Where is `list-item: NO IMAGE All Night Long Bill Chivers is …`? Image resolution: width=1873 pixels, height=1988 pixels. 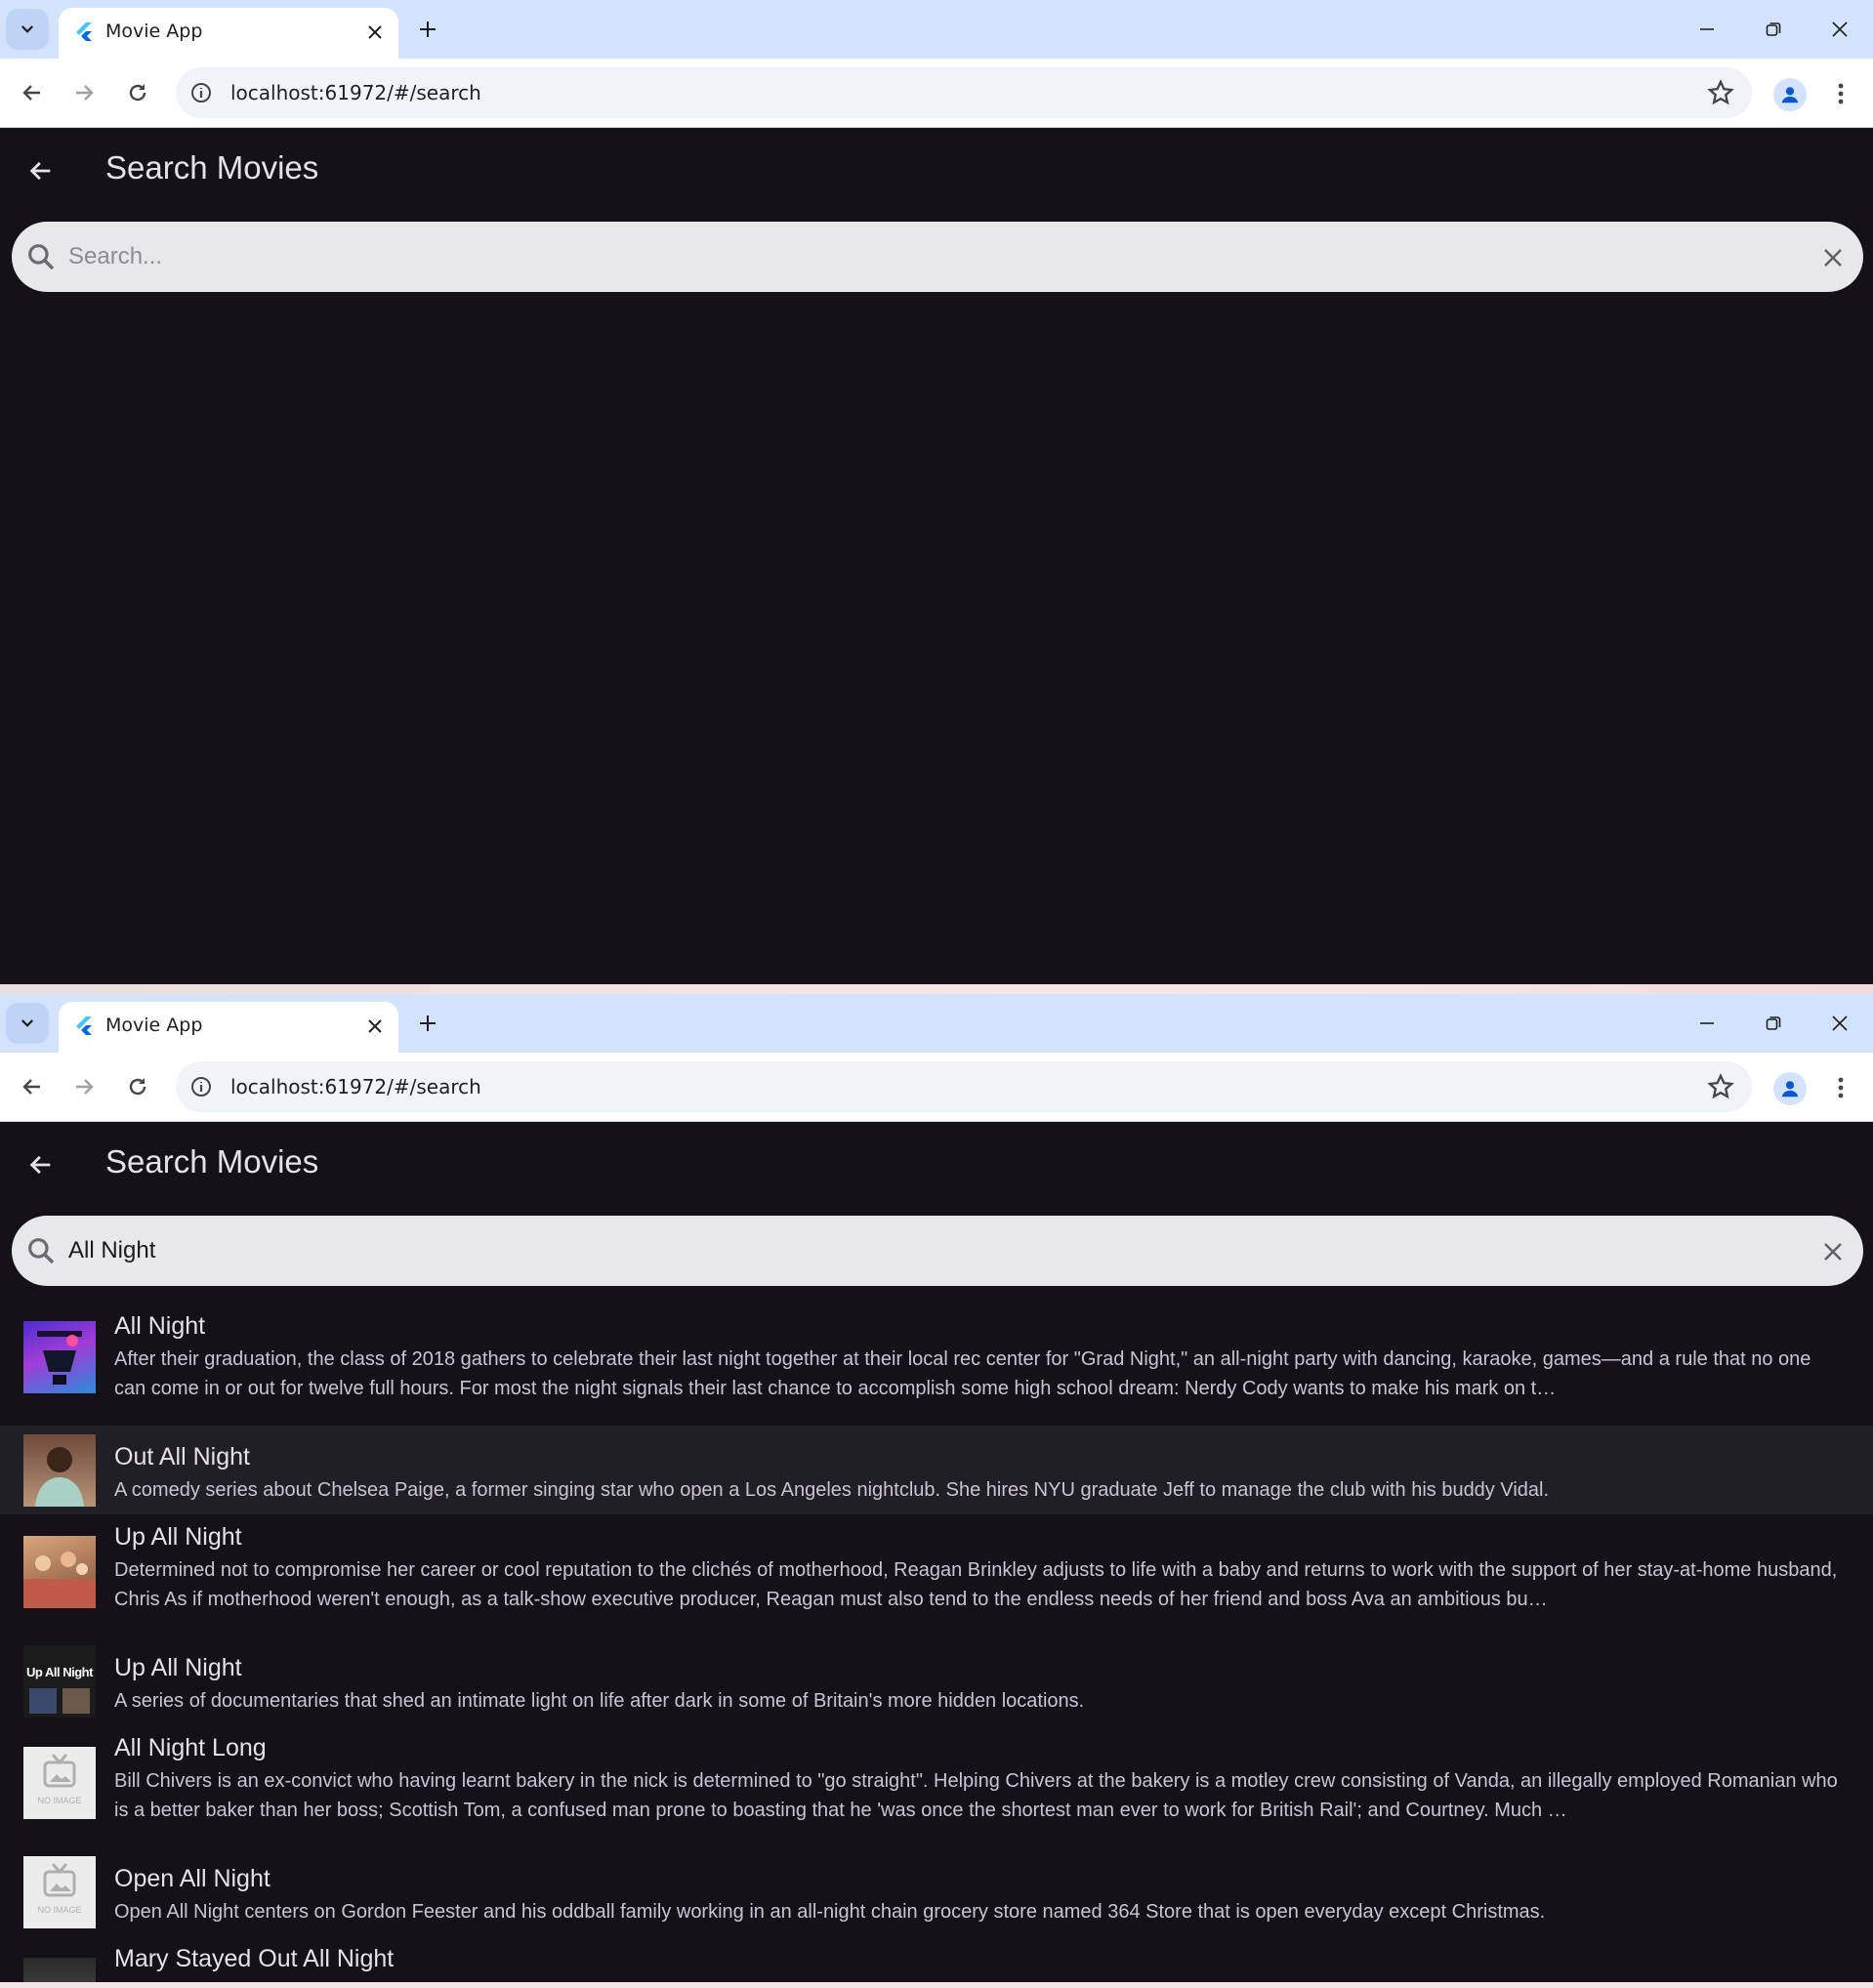
list-item: NO IMAGE All Night Long Bill Chivers is … is located at coordinates (936, 1786).